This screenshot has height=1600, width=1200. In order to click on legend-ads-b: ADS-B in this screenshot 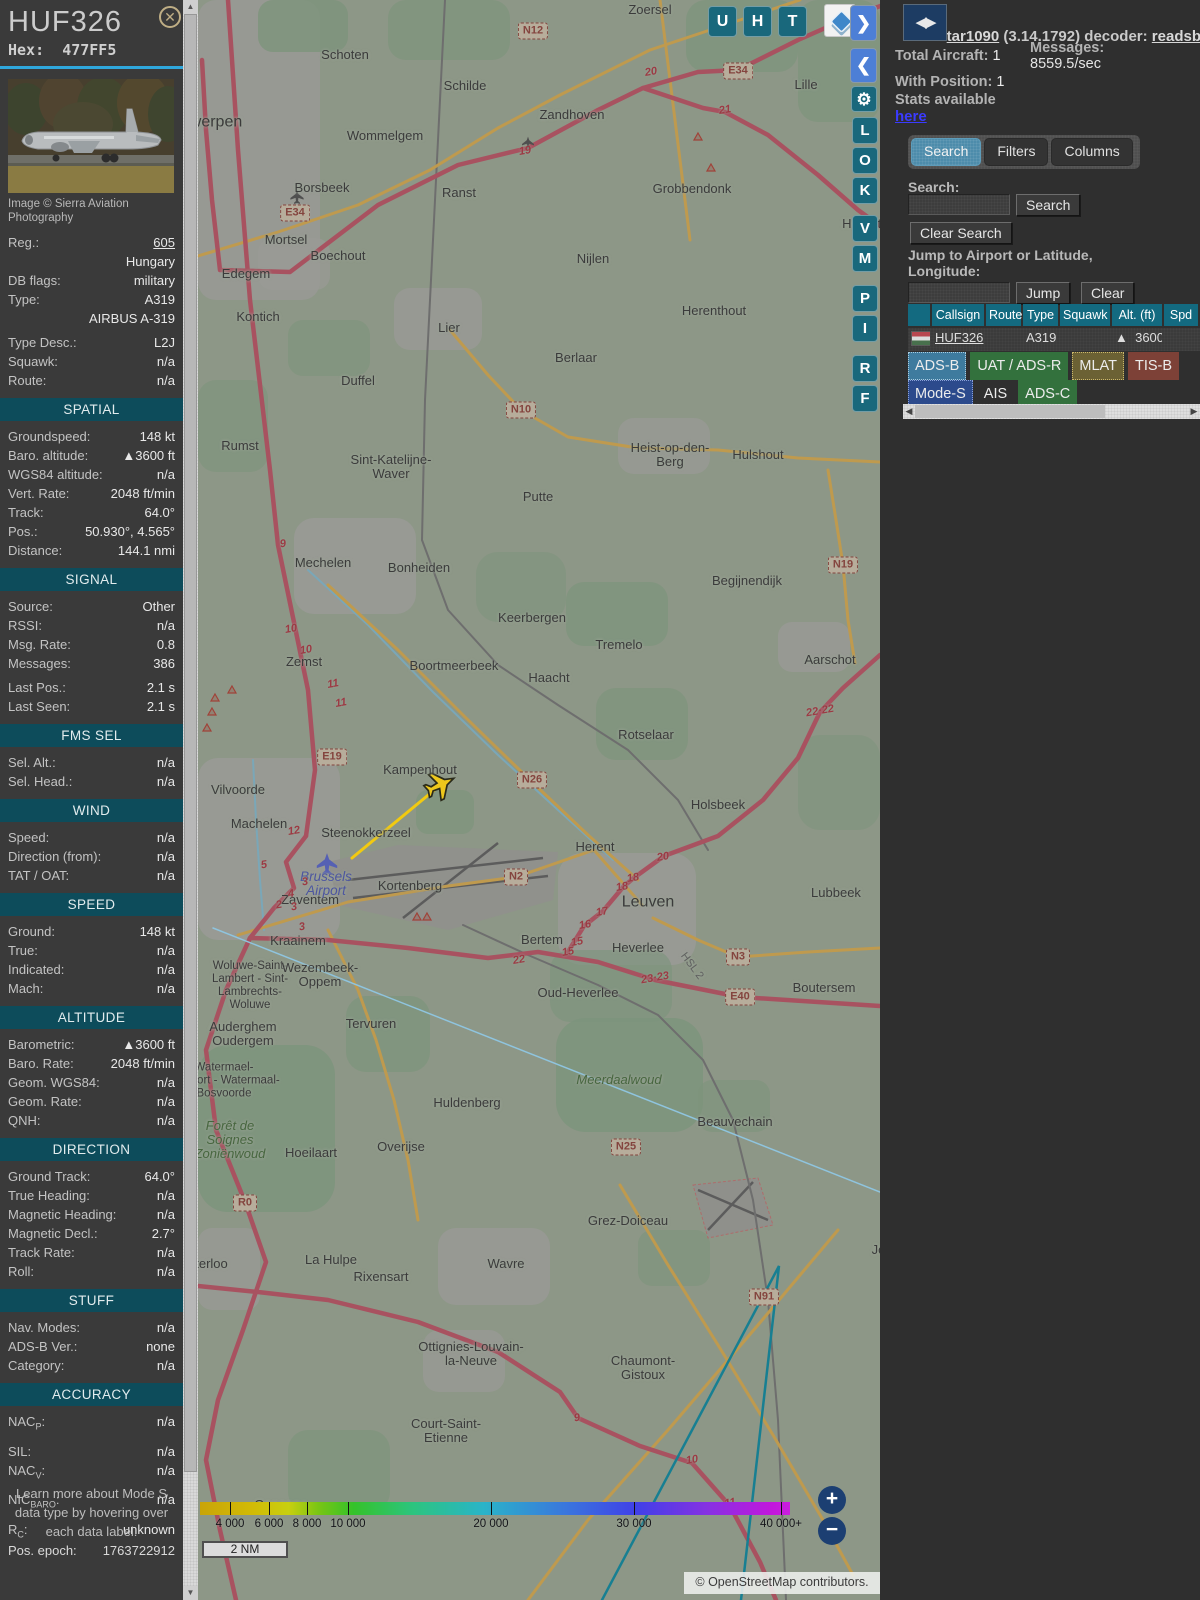, I will do `click(937, 366)`.